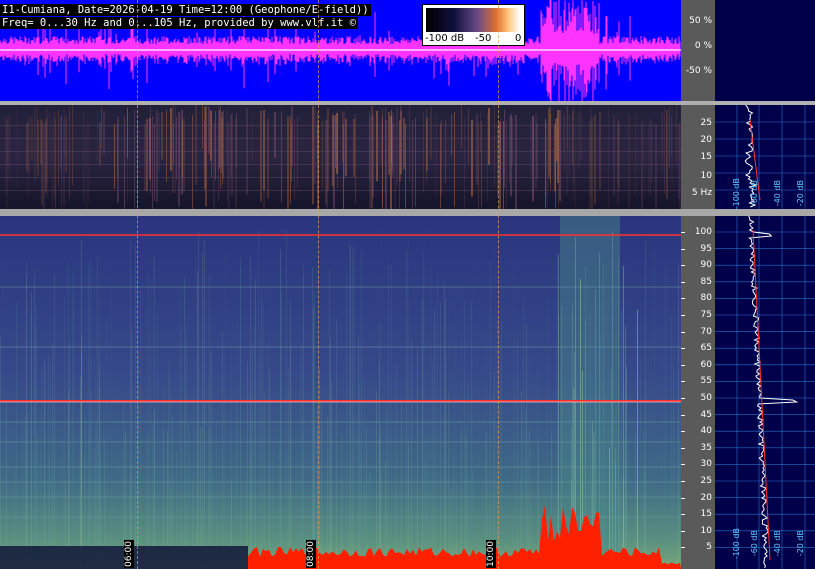 Image resolution: width=815 pixels, height=569 pixels. What do you see at coordinates (706, 298) in the screenshot?
I see `main-frequency-tick: 80` at bounding box center [706, 298].